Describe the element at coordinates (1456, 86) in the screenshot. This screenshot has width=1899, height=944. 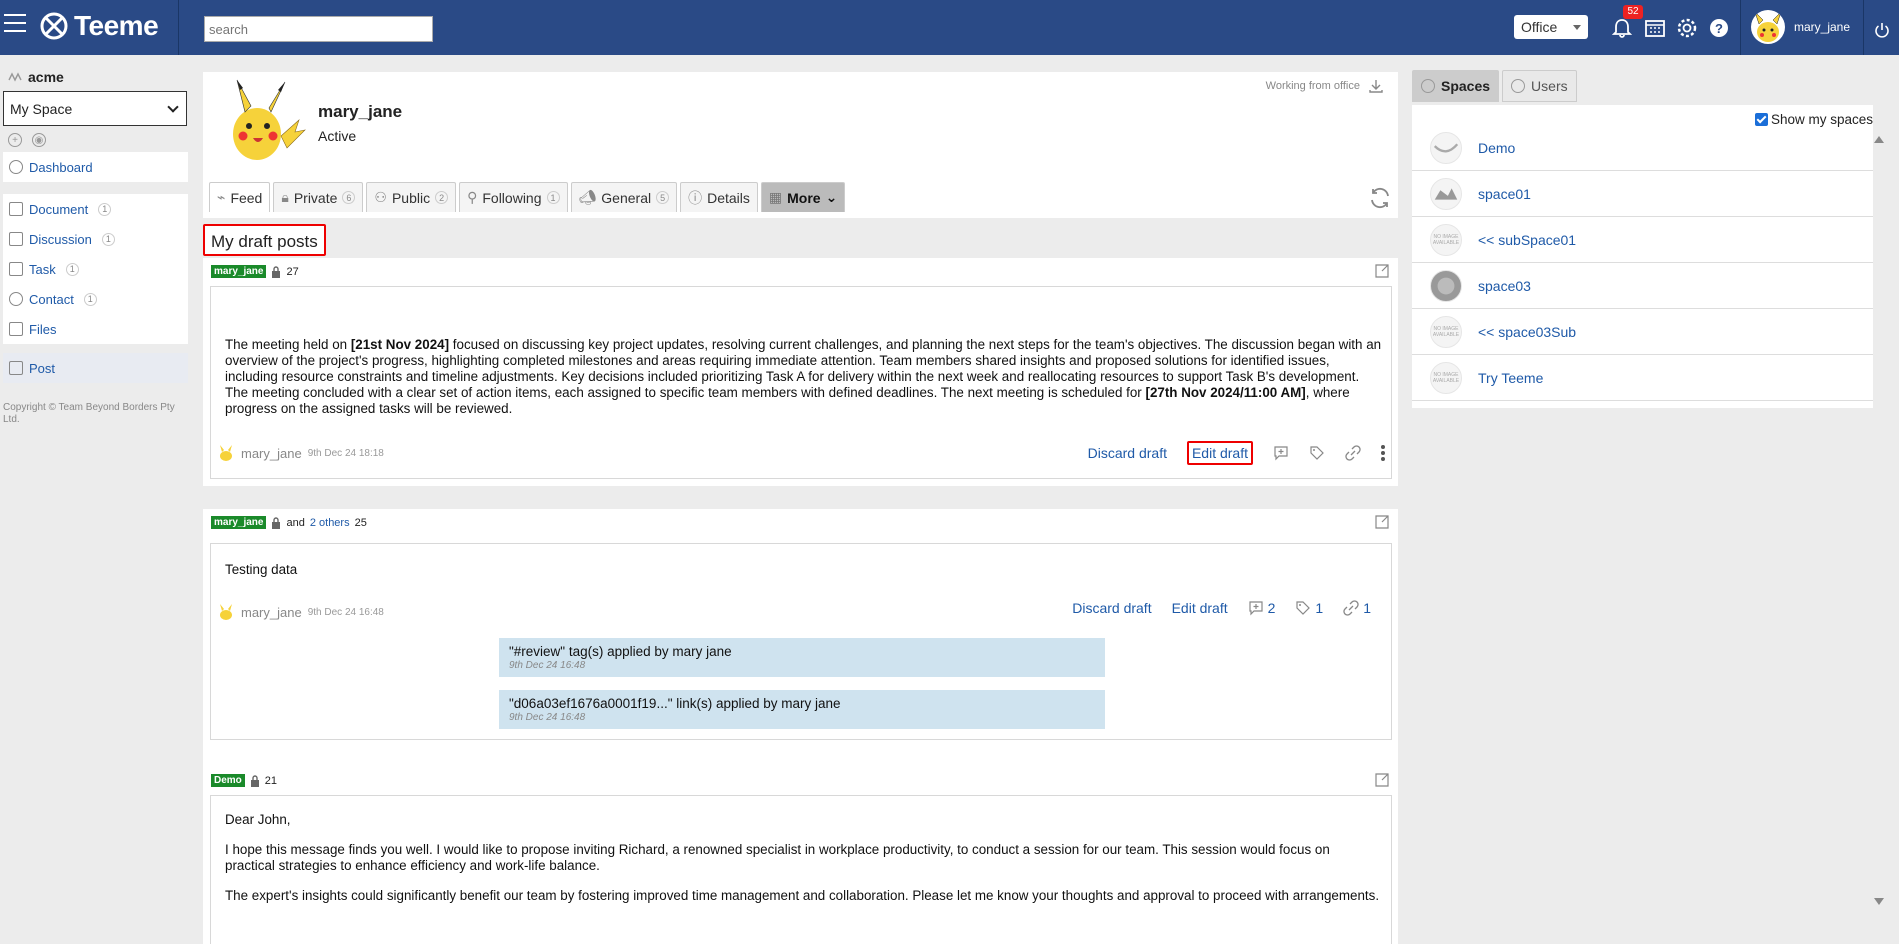
I see `tab-spaces: Spaces` at that location.